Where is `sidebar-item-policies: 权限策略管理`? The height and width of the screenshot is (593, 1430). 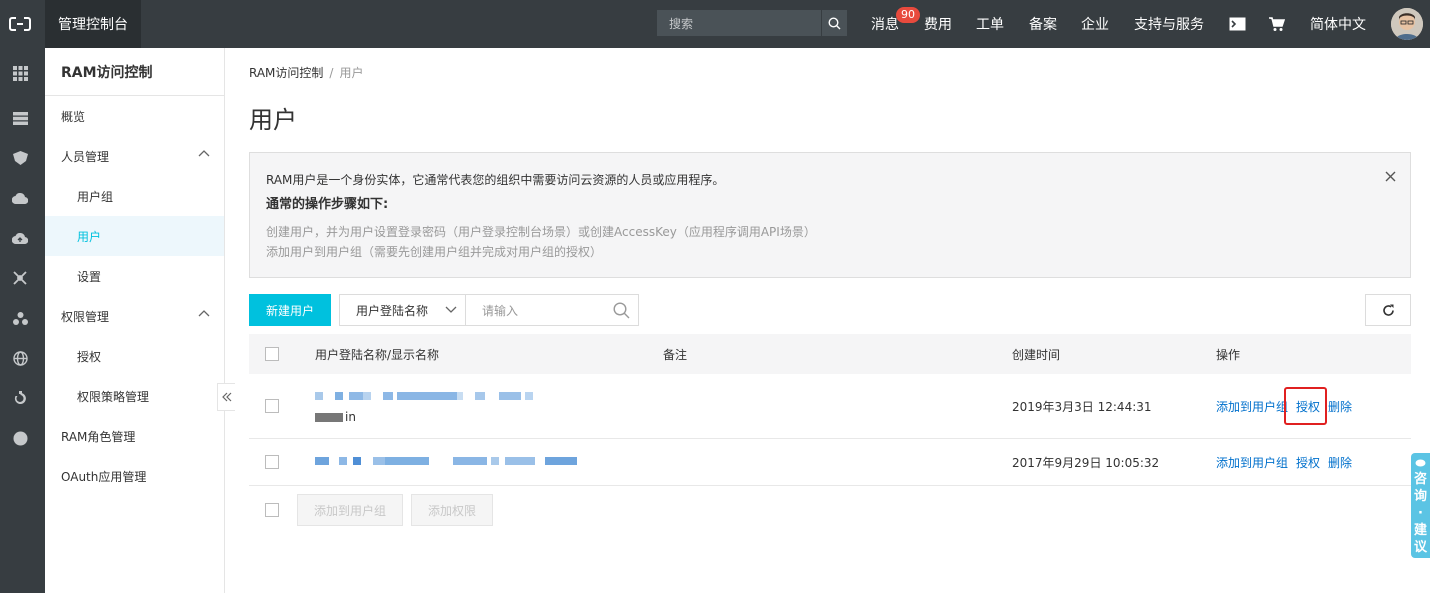
sidebar-item-policies: 权限策略管理 is located at coordinates (134, 396).